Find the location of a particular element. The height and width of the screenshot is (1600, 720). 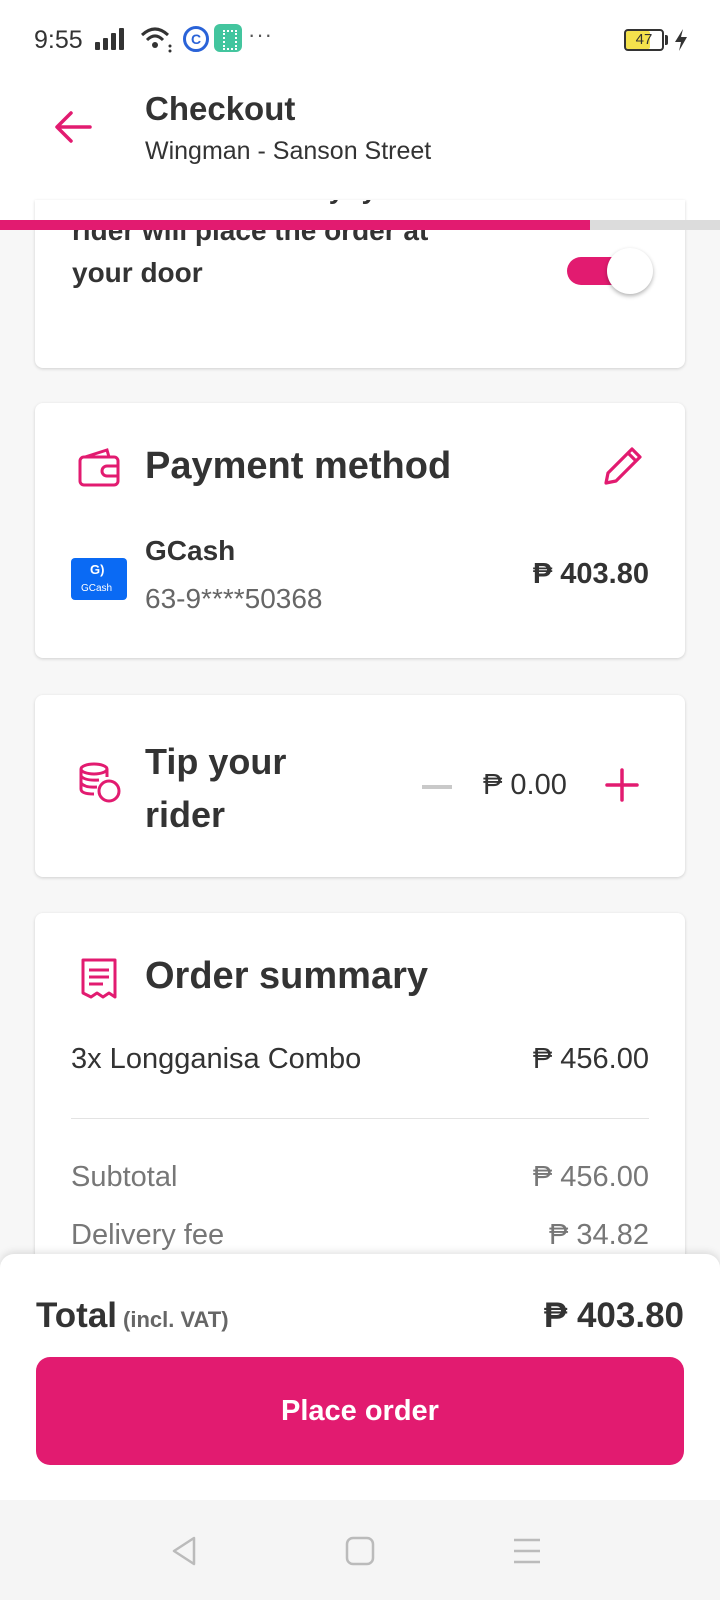

checkout-progress-bar is located at coordinates (360, 225).